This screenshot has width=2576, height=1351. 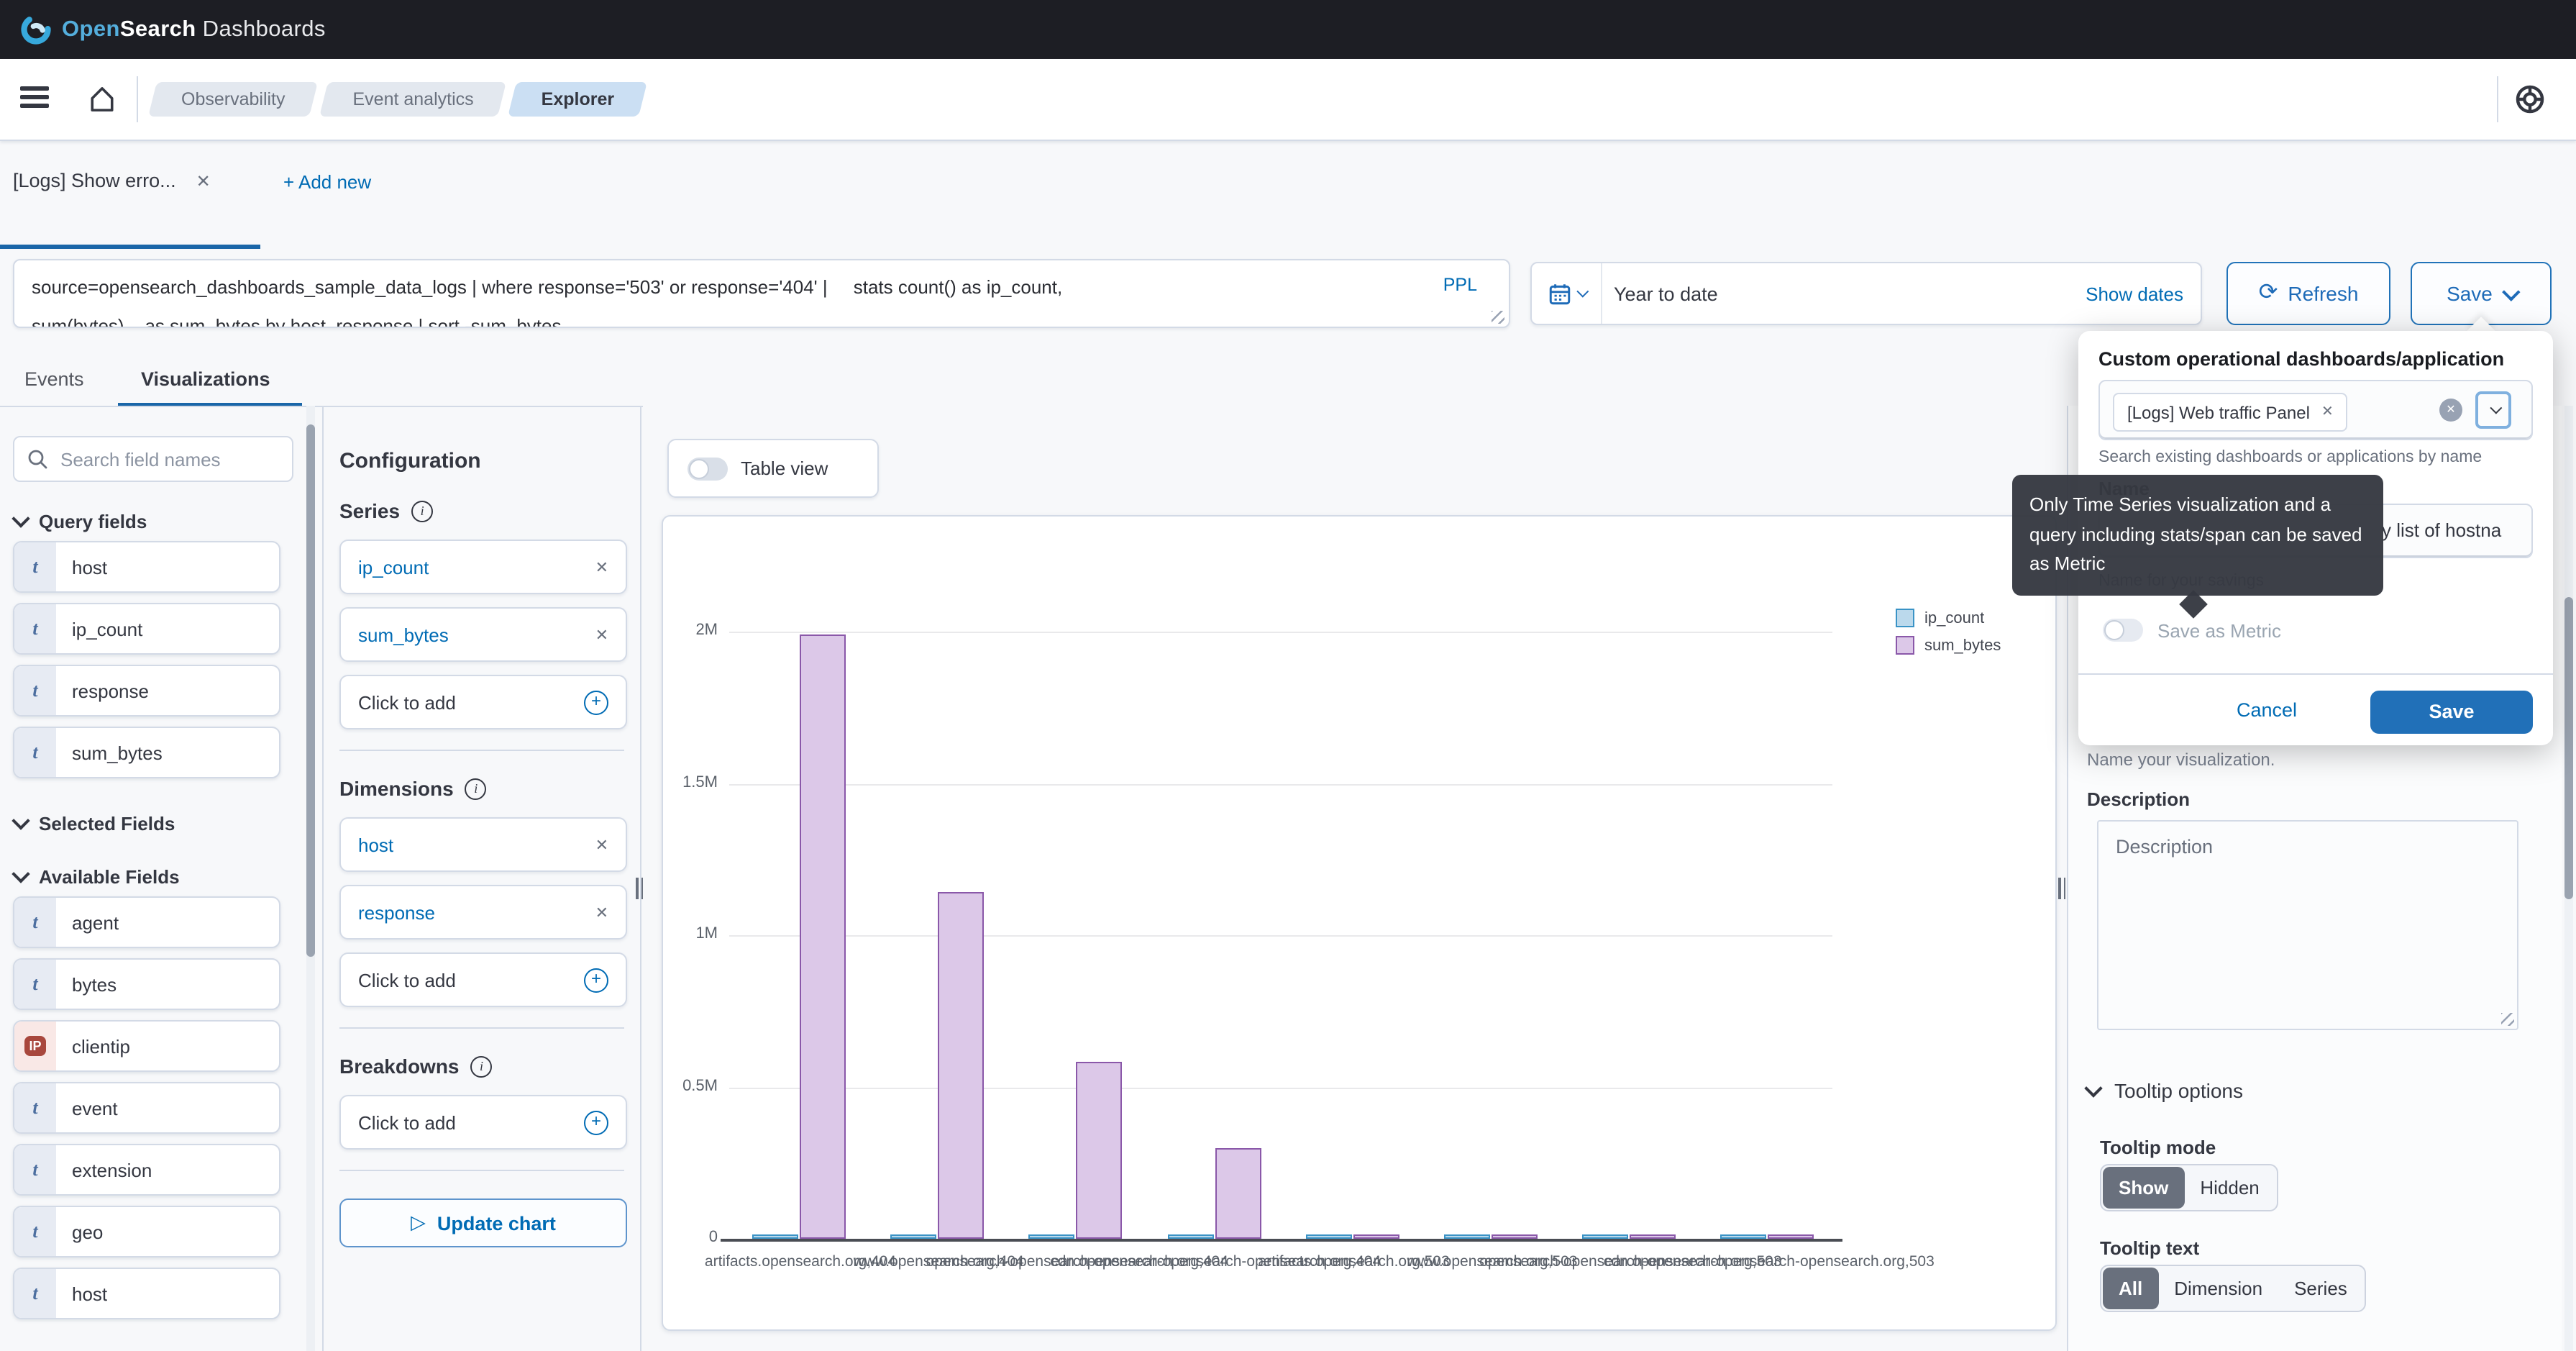 I want to click on table-view-toggle, so click(x=708, y=469).